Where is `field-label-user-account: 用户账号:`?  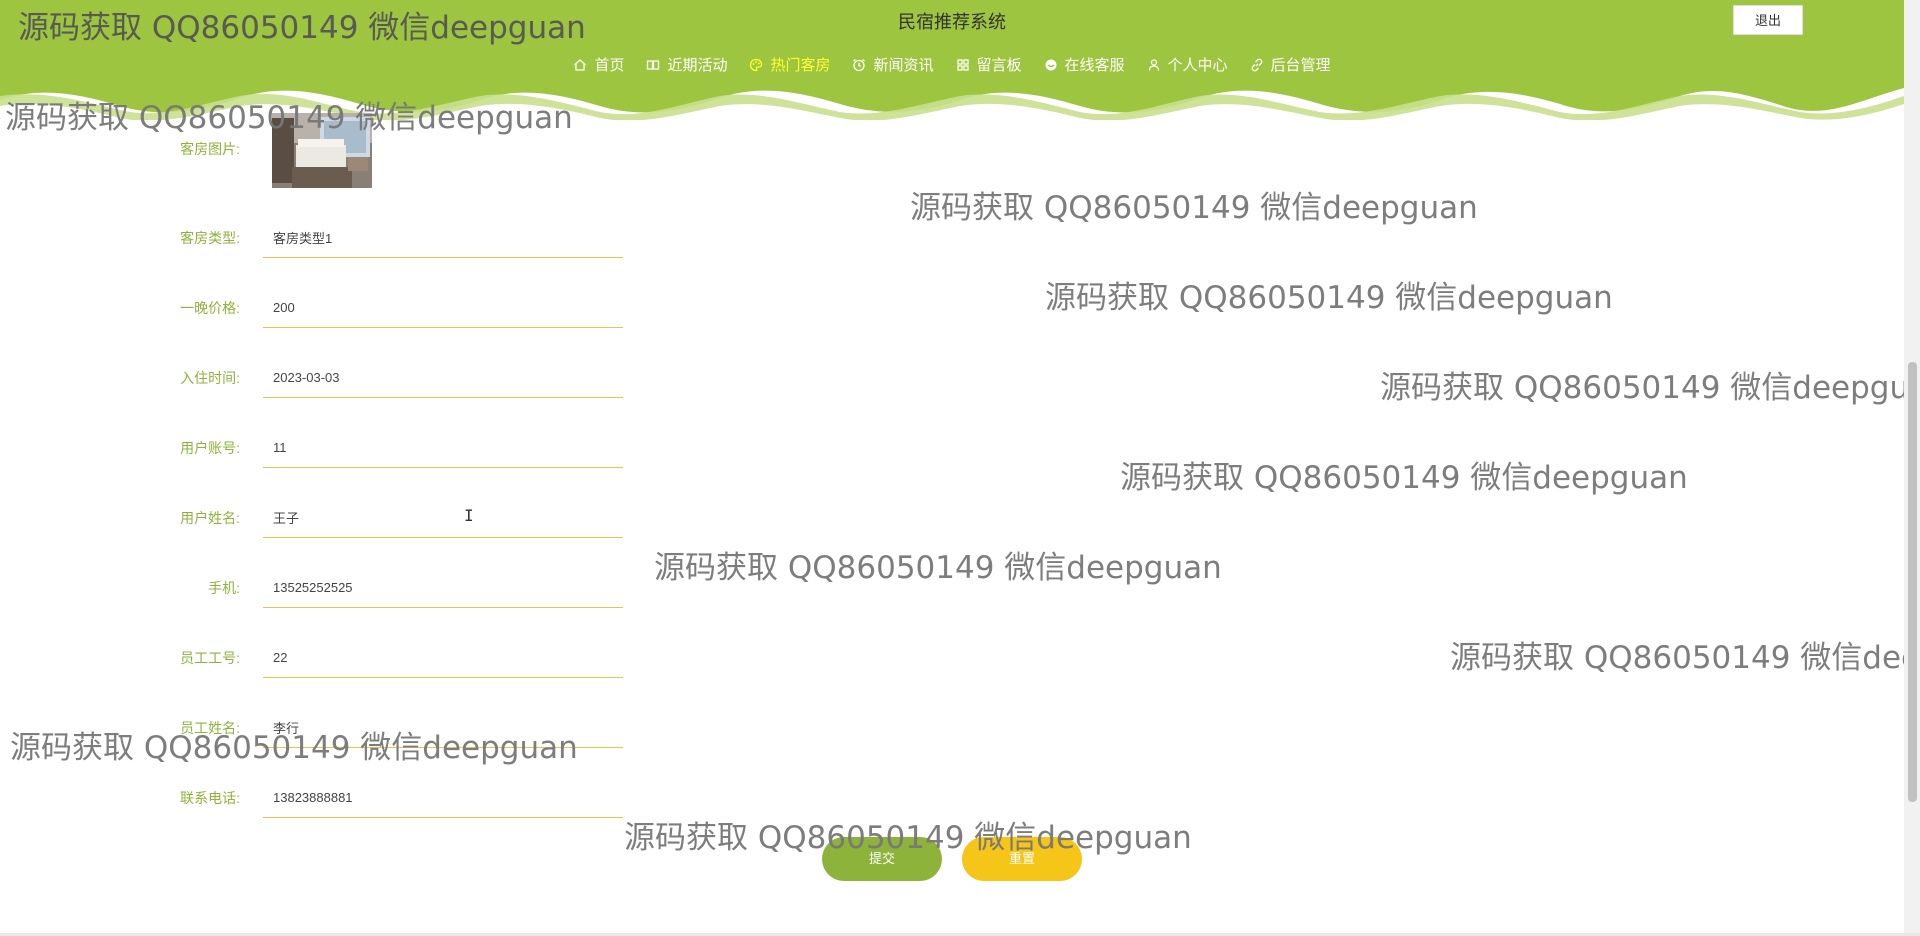
field-label-user-account: 用户账号: is located at coordinates (210, 448).